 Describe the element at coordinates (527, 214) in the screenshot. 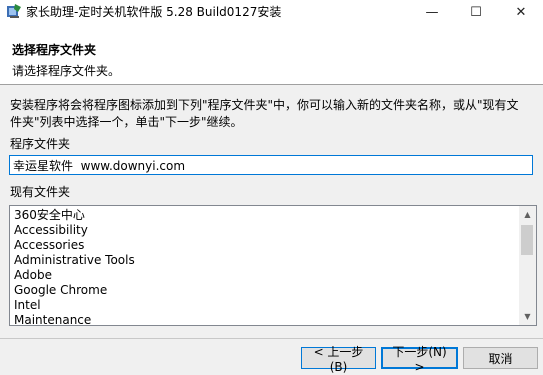

I see `scroll-up-arrow-icon: ▲` at that location.